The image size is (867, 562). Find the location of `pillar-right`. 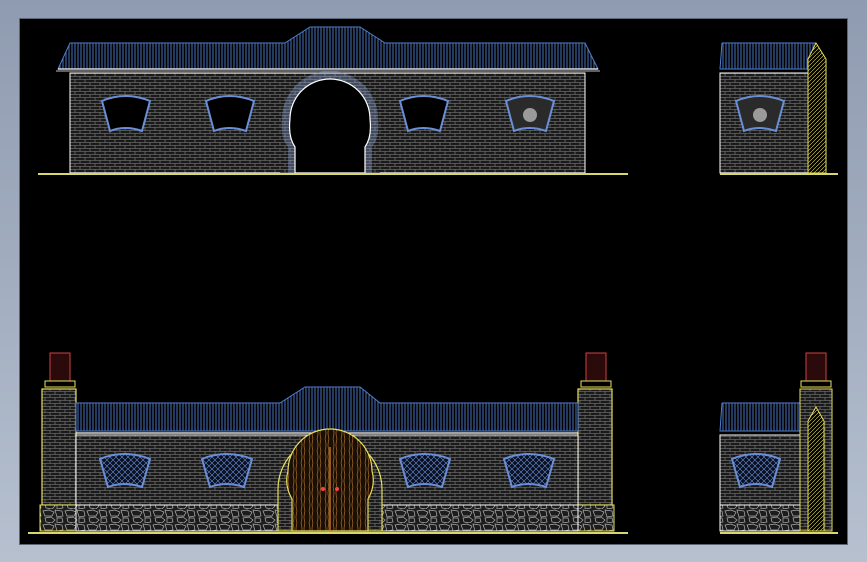

pillar-right is located at coordinates (595, 442).